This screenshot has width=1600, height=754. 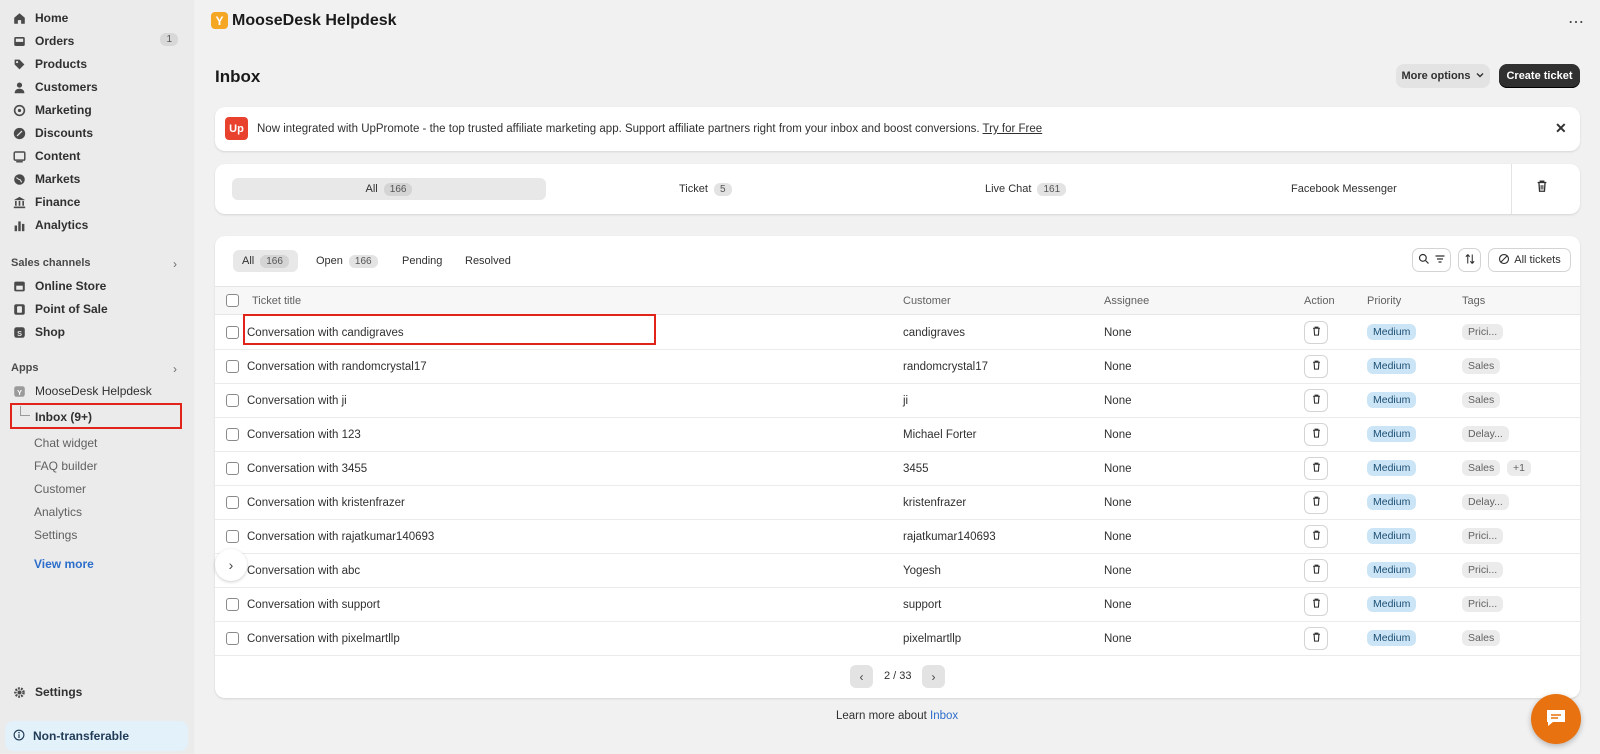 I want to click on learn-more-link: Inbox, so click(x=944, y=716).